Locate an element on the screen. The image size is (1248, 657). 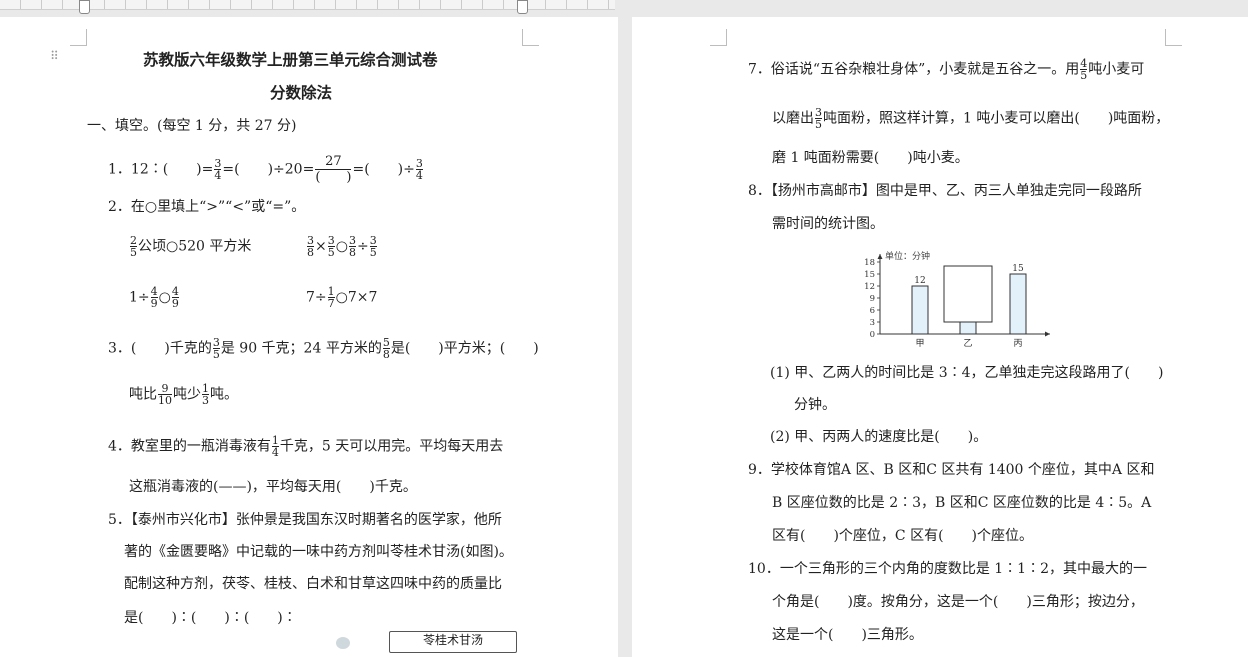
y-tick-label: 12 is located at coordinates (869, 287).